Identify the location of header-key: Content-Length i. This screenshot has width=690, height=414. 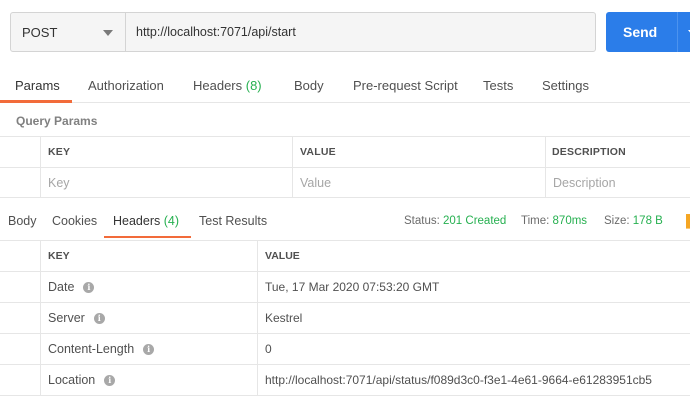
(101, 349).